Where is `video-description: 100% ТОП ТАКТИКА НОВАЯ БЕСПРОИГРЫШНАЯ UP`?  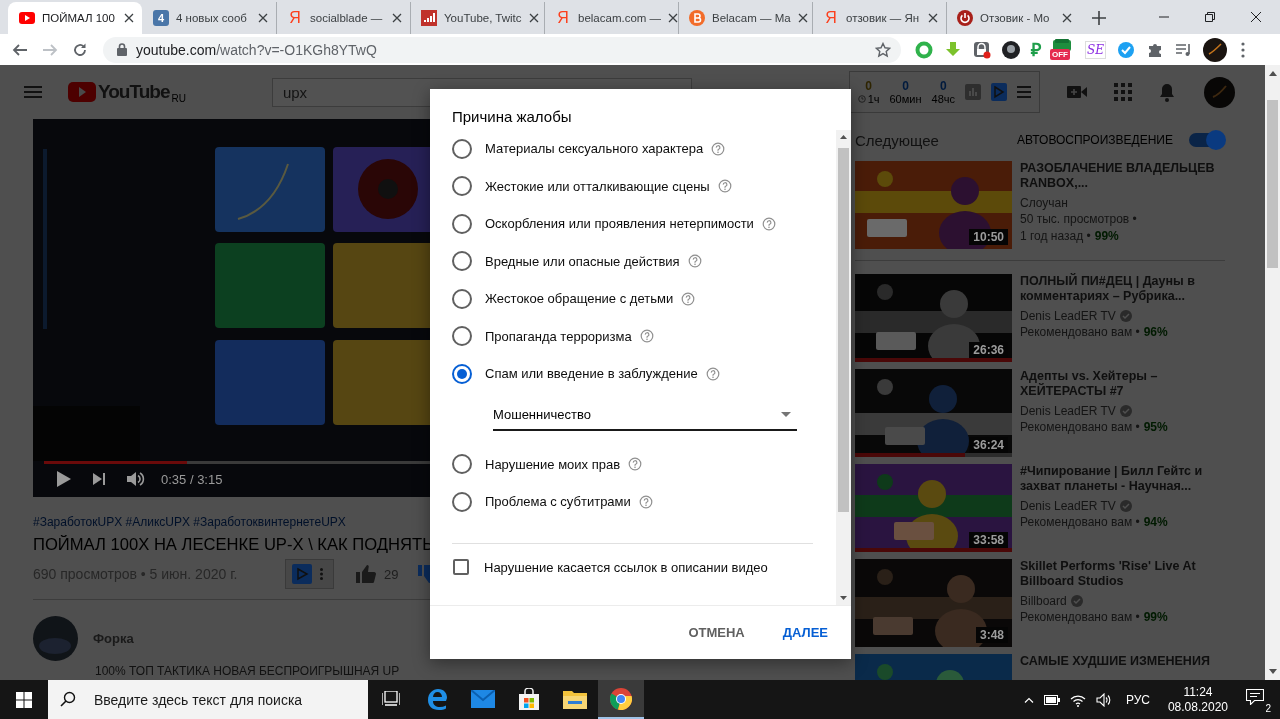
video-description: 100% ТОП ТАКТИКА НОВАЯ БЕСПРОИГРЫШНАЯ UP is located at coordinates (248, 671).